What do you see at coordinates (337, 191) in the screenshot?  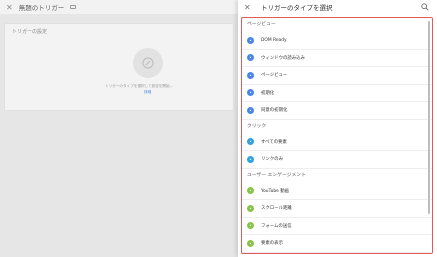 I see `trigger-type-item: • YouTube 動画` at bounding box center [337, 191].